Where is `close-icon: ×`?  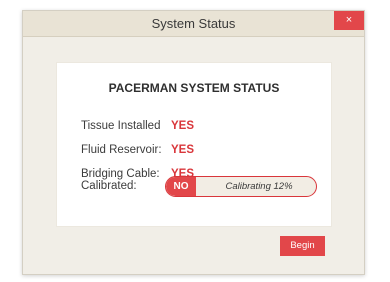
close-icon: × is located at coordinates (349, 20).